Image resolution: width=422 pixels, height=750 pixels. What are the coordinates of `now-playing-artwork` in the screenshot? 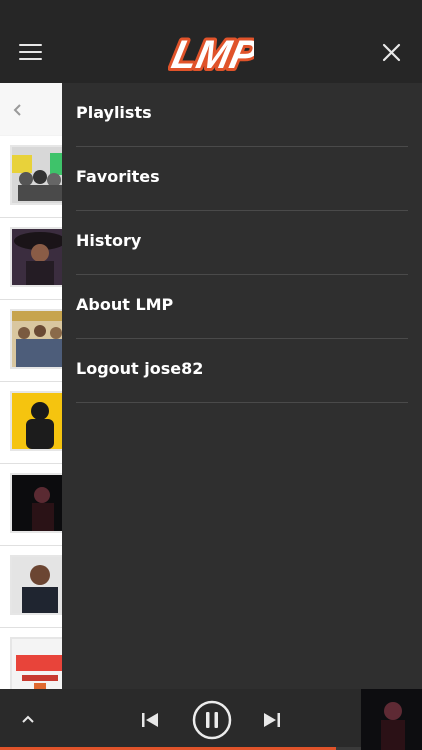 It's located at (391, 719).